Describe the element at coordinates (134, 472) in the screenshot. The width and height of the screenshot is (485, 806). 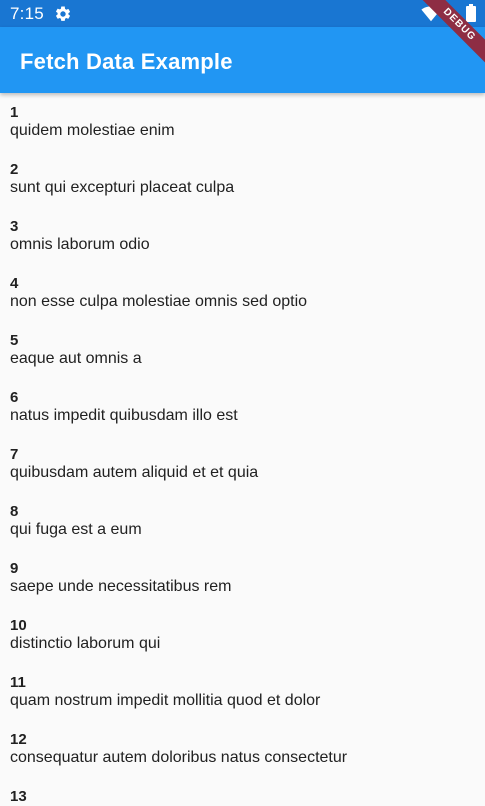
I see `item-title: quibusdam autem aliquid et et quia` at that location.